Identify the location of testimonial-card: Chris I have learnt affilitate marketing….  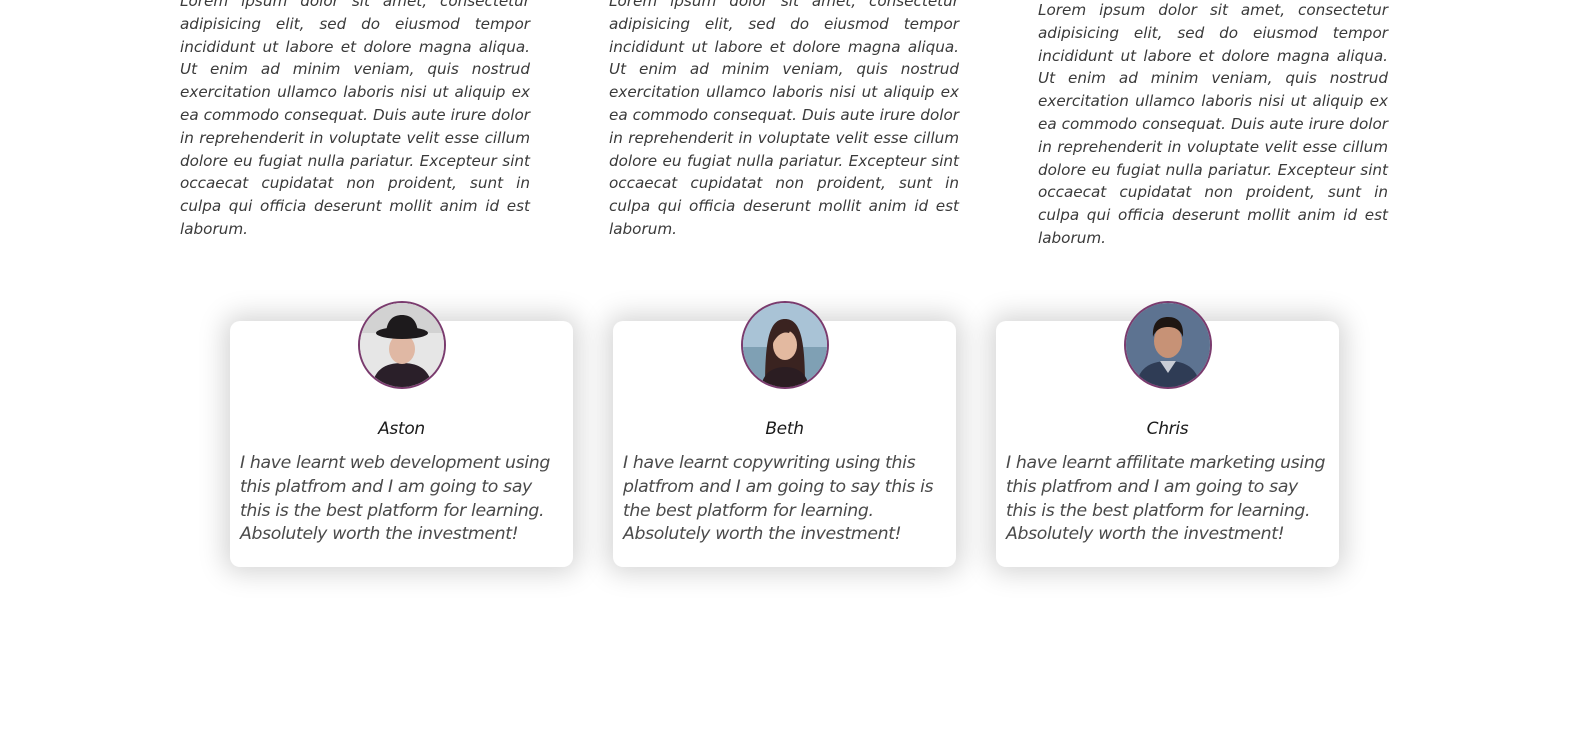
(1167, 434).